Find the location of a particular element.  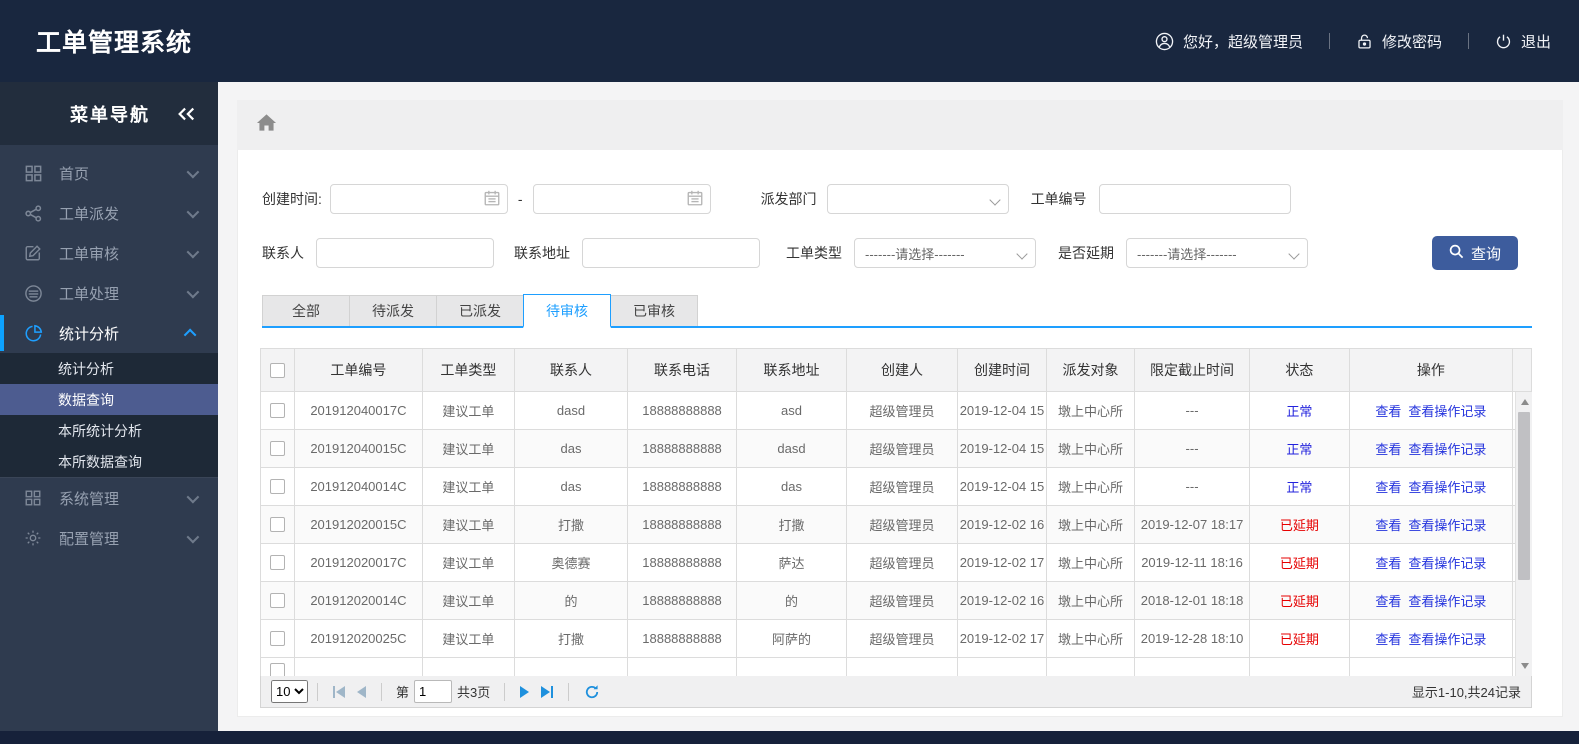

contact-input is located at coordinates (405, 253).